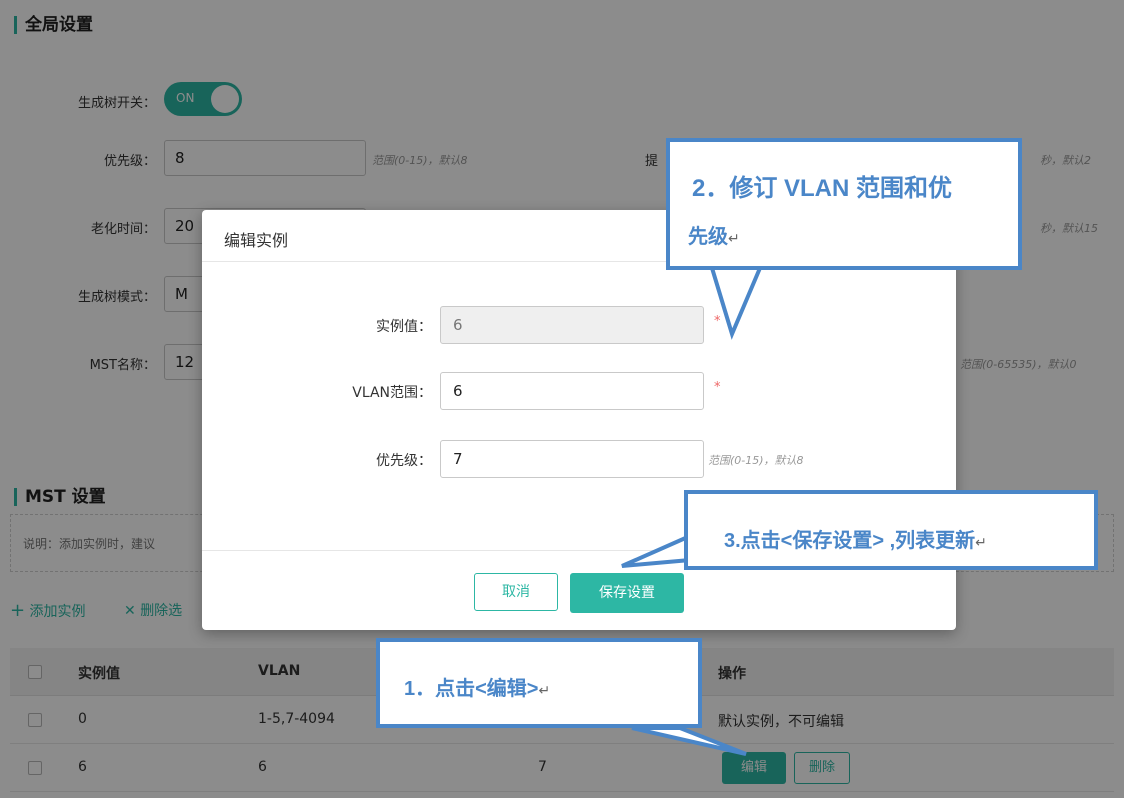 Image resolution: width=1124 pixels, height=798 pixels. What do you see at coordinates (656, 550) in the screenshot?
I see `callout-3-tail` at bounding box center [656, 550].